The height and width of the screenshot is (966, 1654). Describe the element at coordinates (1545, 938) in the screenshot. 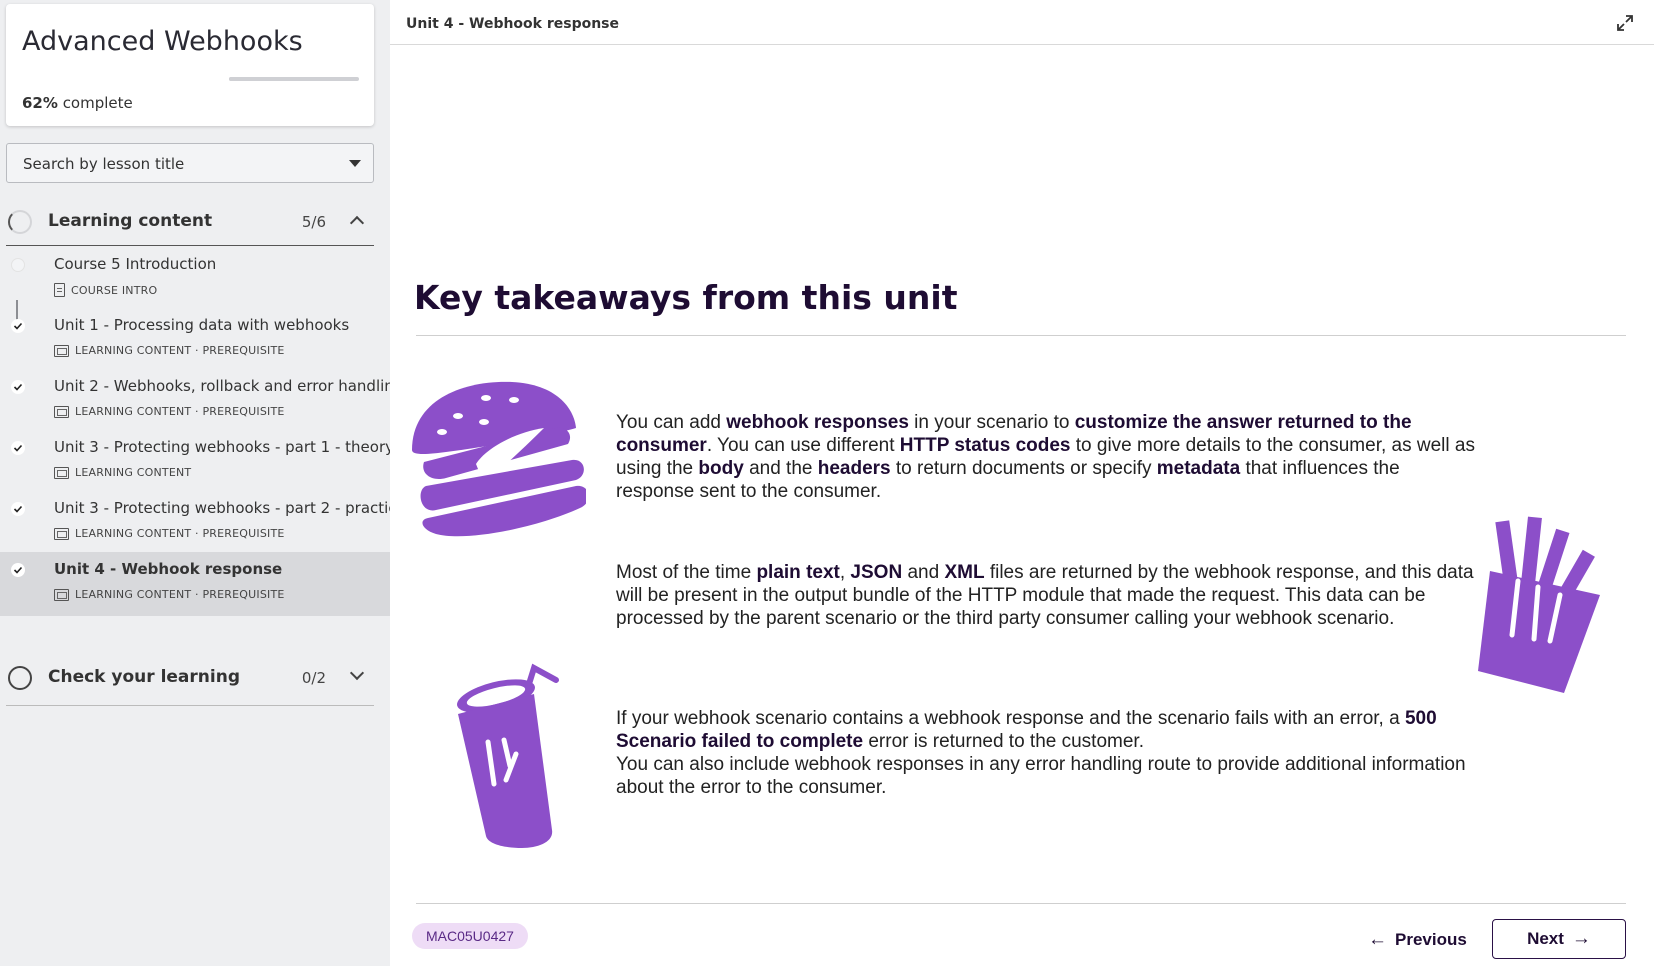

I see `next-label: Next` at that location.